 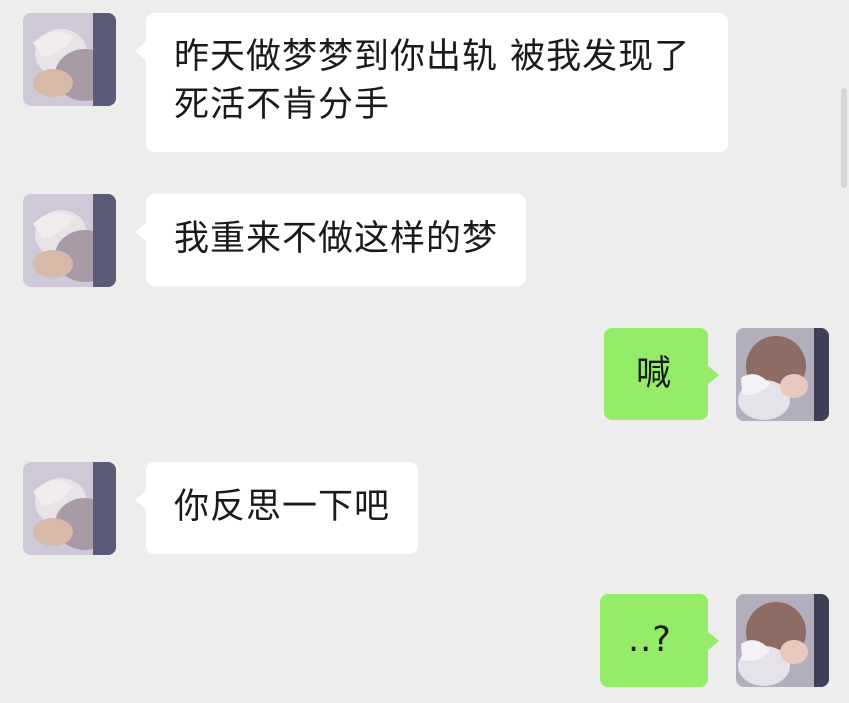 What do you see at coordinates (336, 239) in the screenshot?
I see `message-text: 我重来不做这样的梦` at bounding box center [336, 239].